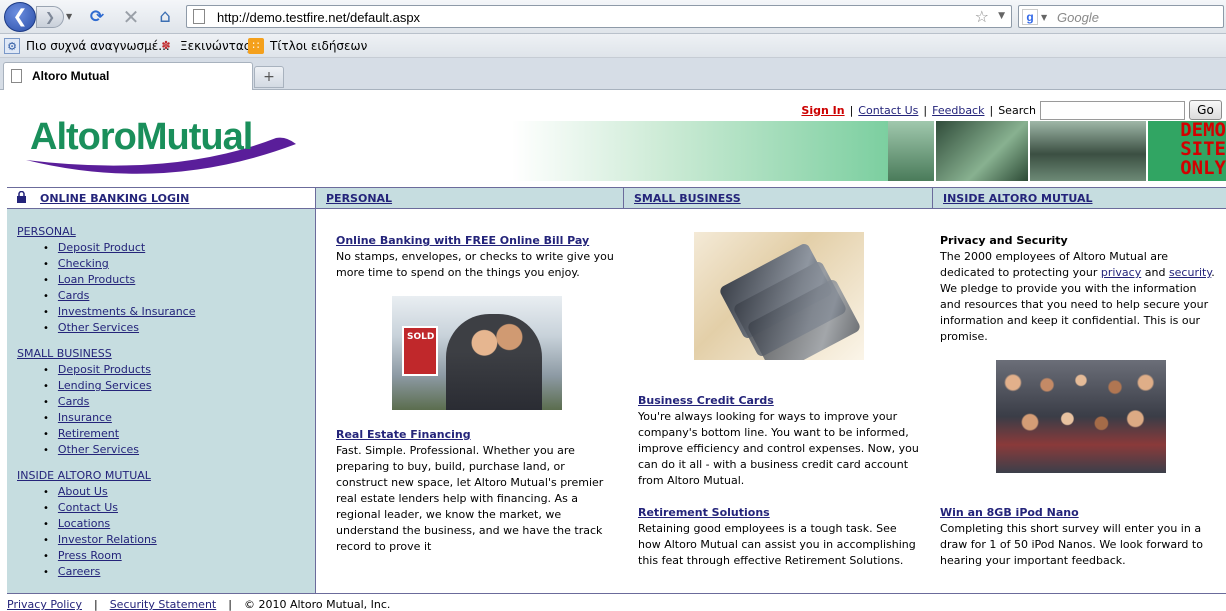 The image size is (1226, 611). I want to click on privacy-link: privacy, so click(1121, 272).